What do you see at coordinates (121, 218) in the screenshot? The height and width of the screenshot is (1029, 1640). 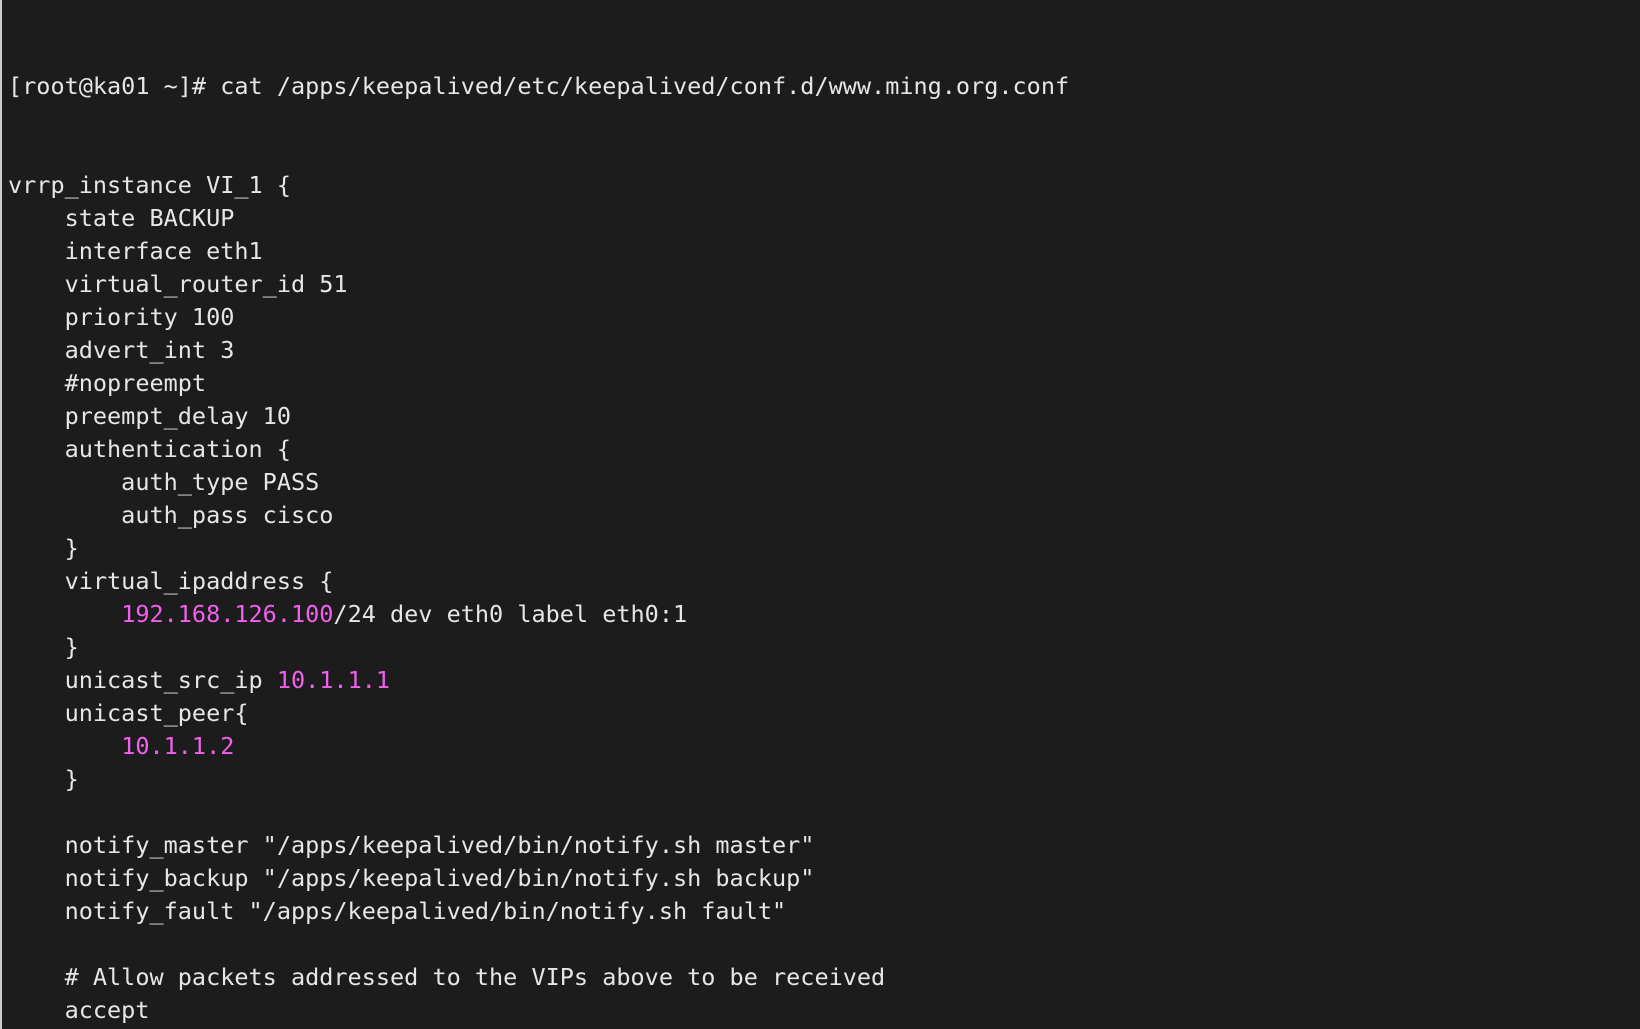 I see `config-line: state BACKUP` at bounding box center [121, 218].